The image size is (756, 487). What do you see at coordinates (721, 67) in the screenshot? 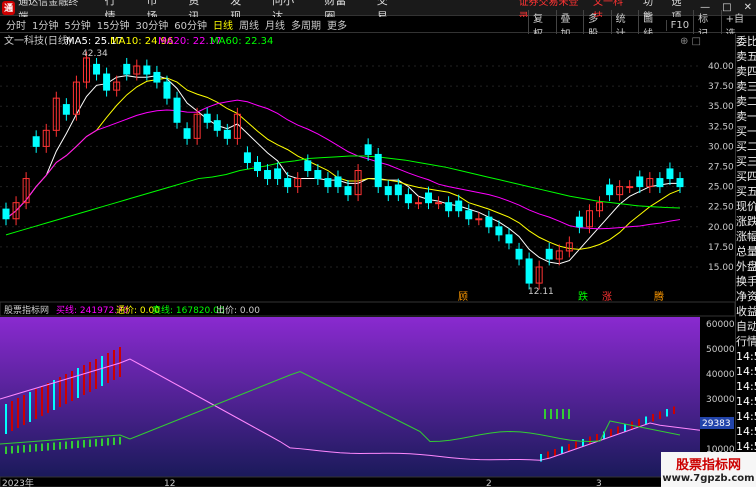
I see `price-tick-label: 40.00` at bounding box center [721, 67].